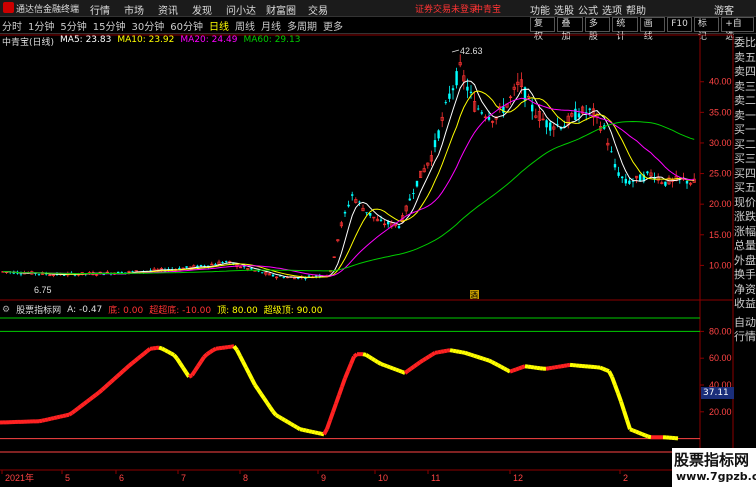 This screenshot has width=756, height=487. What do you see at coordinates (716, 476) in the screenshot?
I see `watermark-line2: www.7gpzb.com` at bounding box center [716, 476].